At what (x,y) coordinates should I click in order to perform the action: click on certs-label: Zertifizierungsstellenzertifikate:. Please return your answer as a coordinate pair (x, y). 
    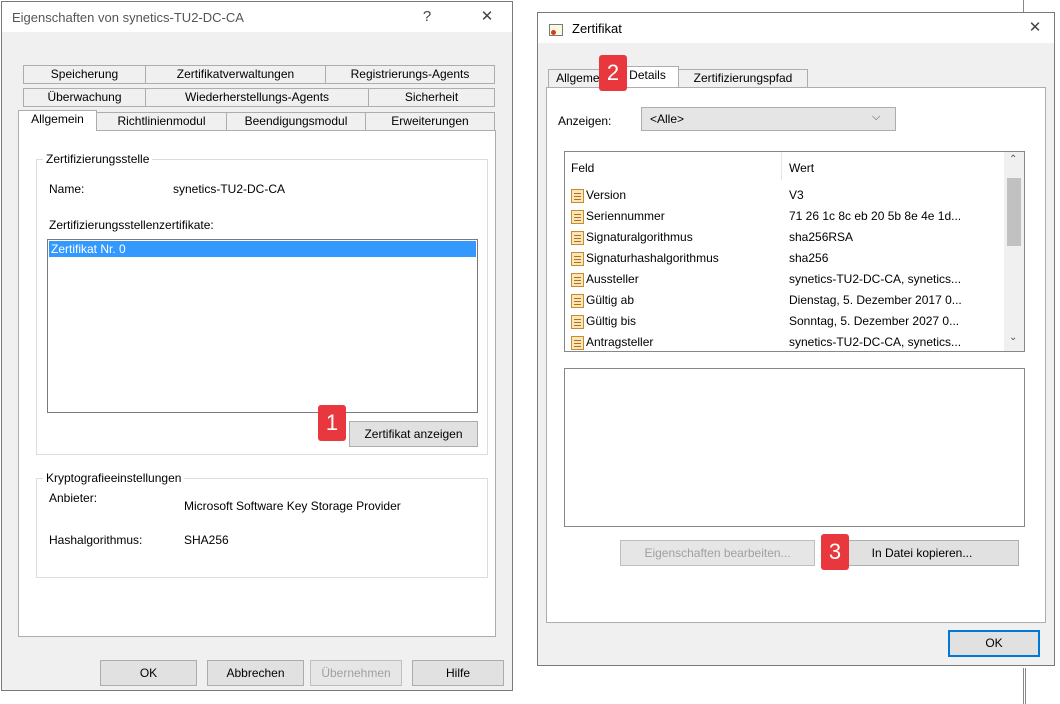
    Looking at the image, I should click on (131, 225).